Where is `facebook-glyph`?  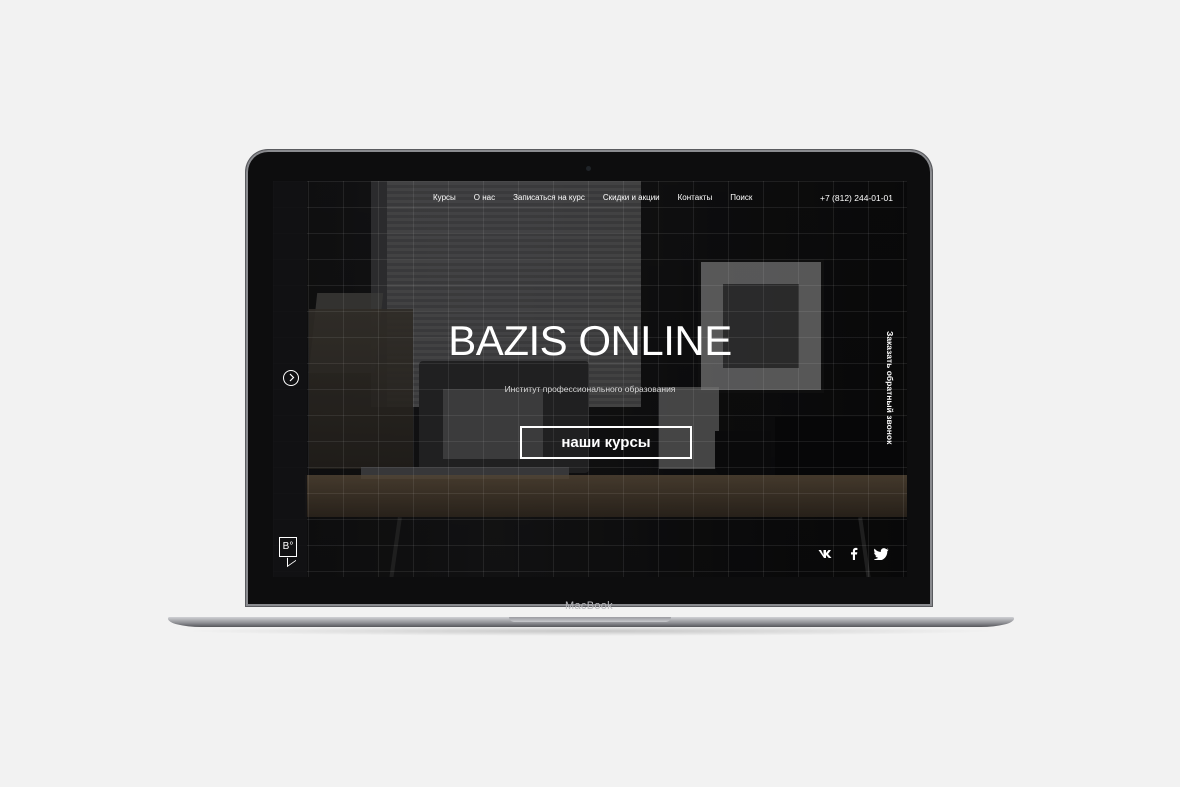 facebook-glyph is located at coordinates (854, 553).